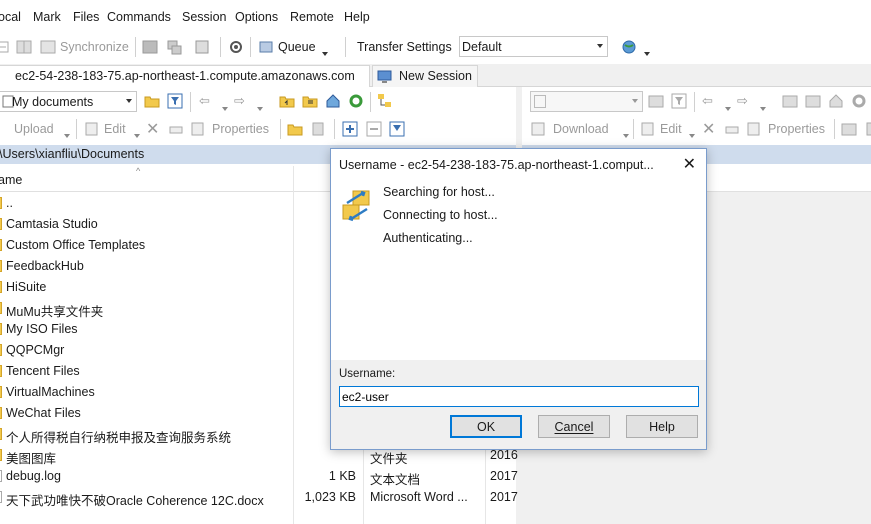  Describe the element at coordinates (76, 245) in the screenshot. I see `file-name: Custom Office Templates` at that location.